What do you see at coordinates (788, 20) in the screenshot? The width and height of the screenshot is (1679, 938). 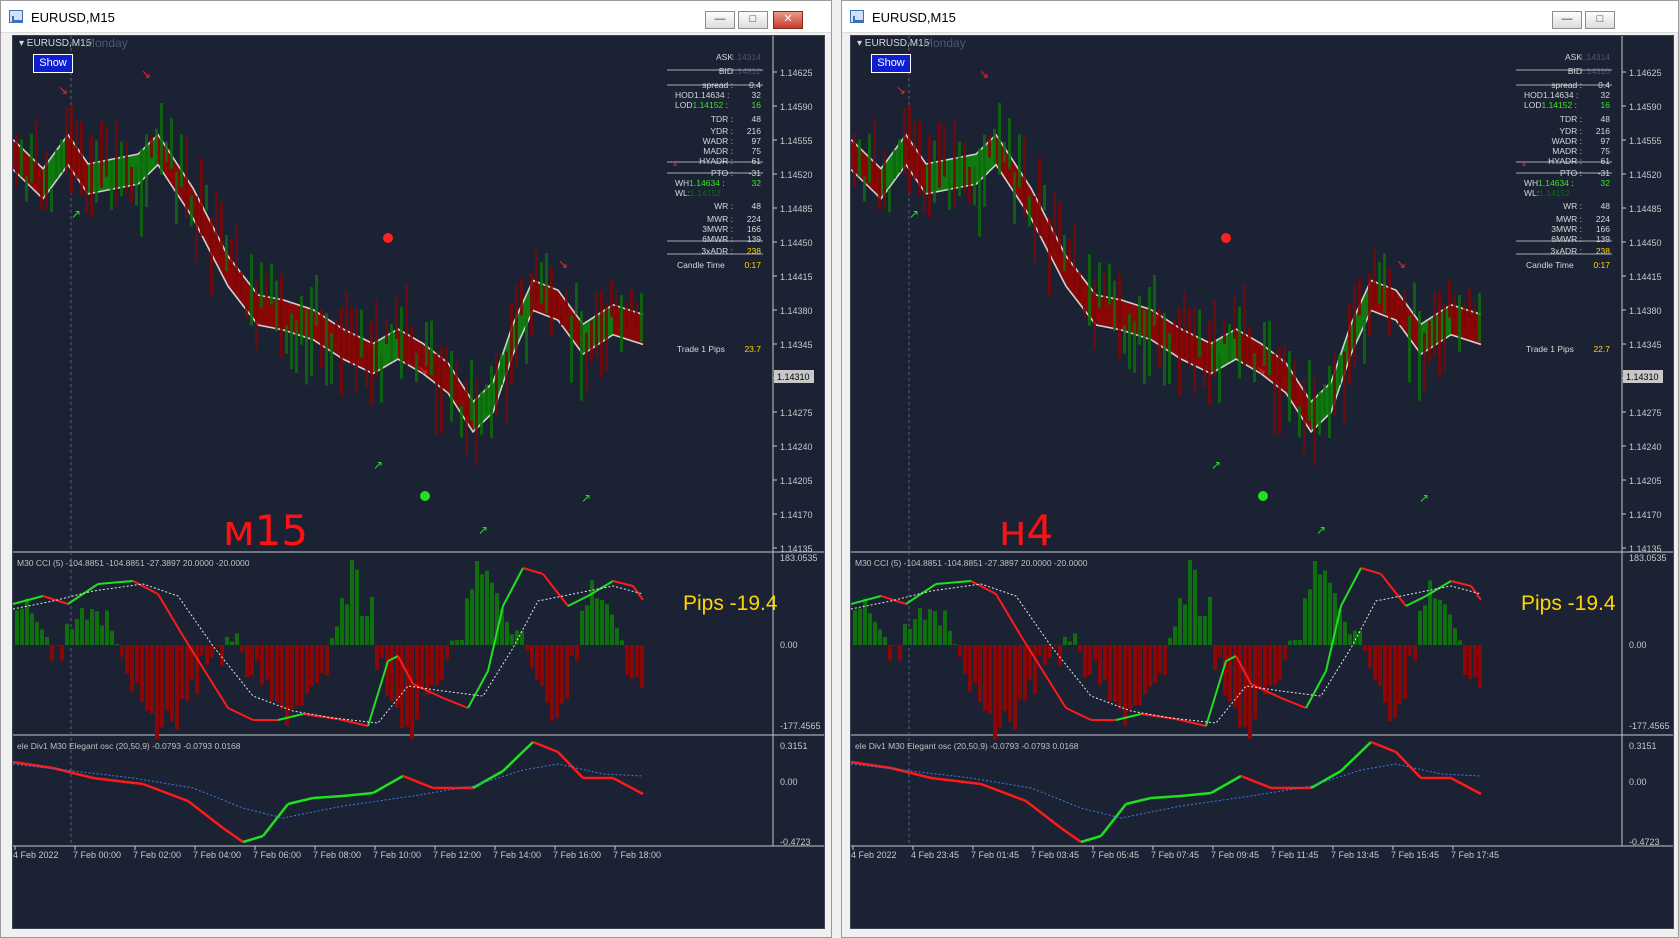 I see `close-button: ✕` at bounding box center [788, 20].